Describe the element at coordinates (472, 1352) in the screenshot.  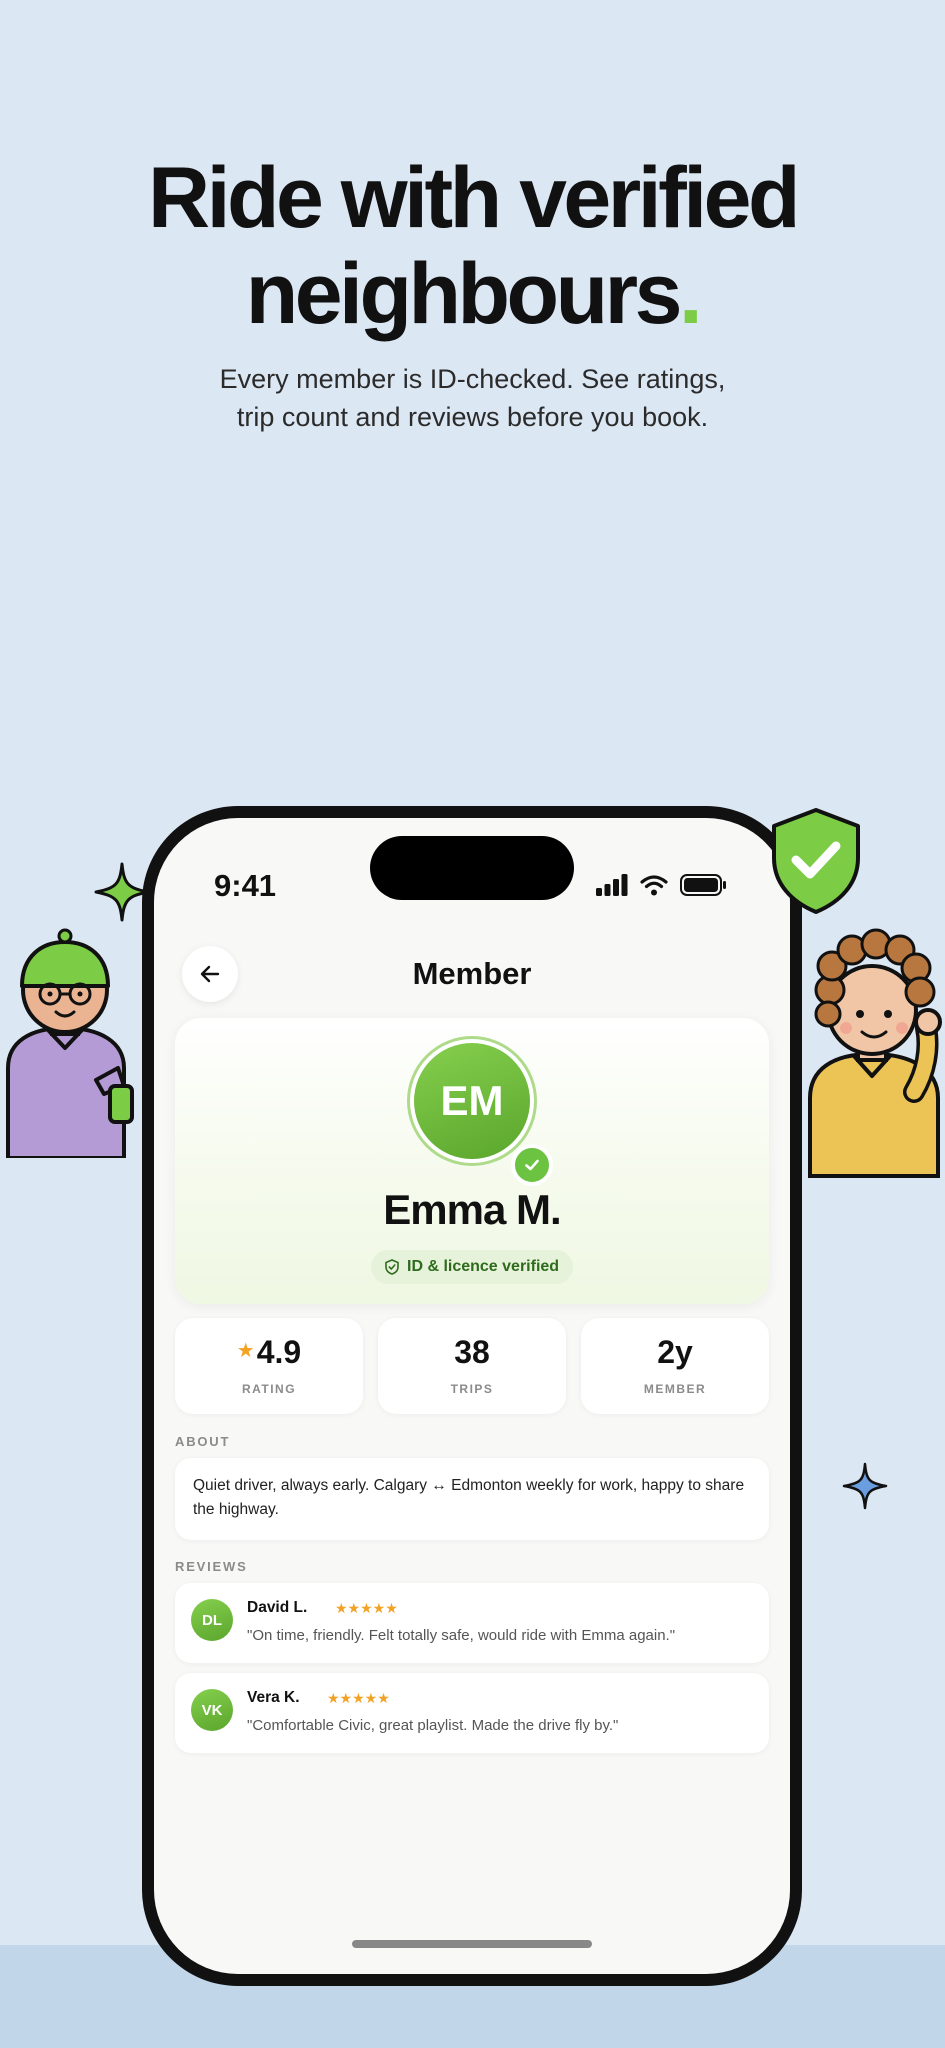
I see `stat-value-trips: 38` at that location.